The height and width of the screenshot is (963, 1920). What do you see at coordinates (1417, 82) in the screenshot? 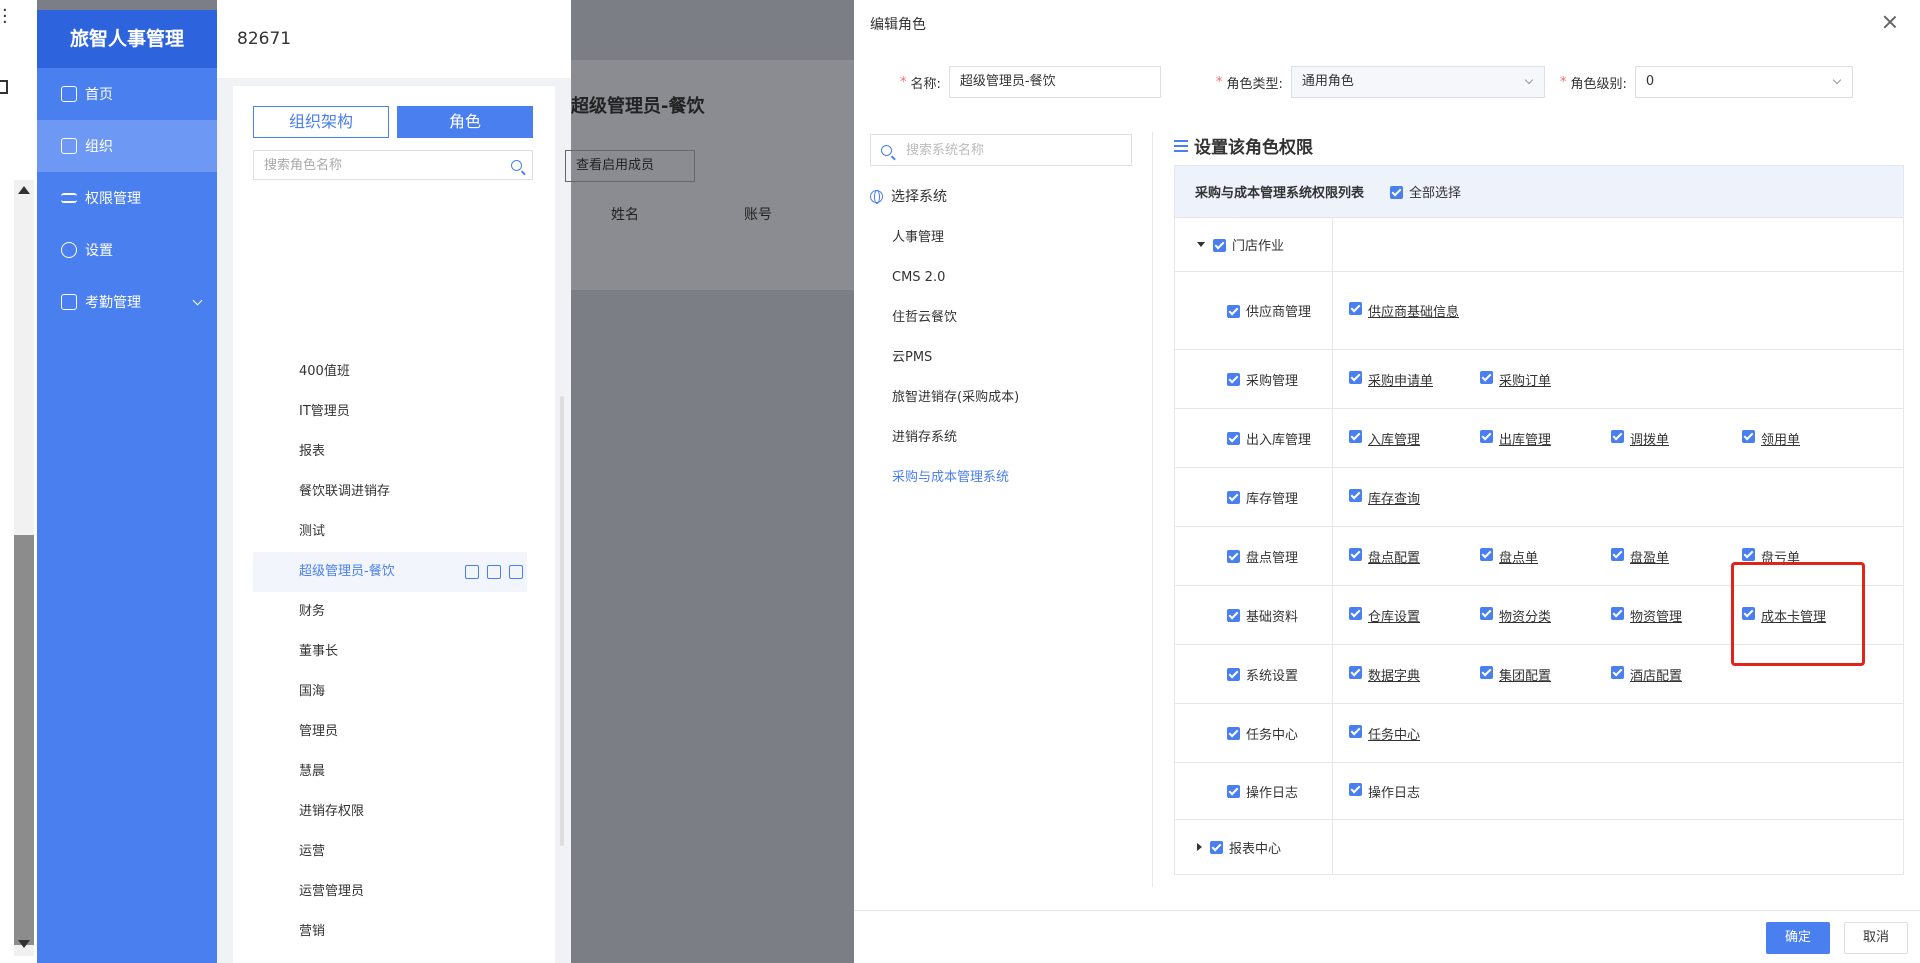
I see `role-type-select: 通用角色` at bounding box center [1417, 82].